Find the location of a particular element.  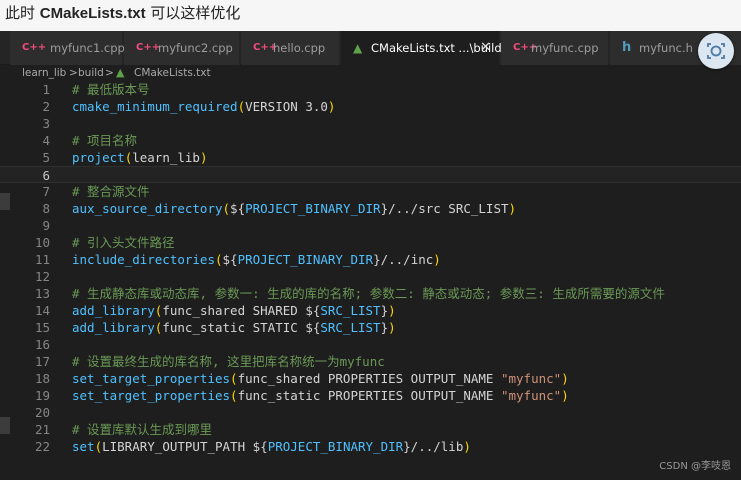

tab-myfunc-cpp: C++ myfunc.cpp is located at coordinates (555, 48).